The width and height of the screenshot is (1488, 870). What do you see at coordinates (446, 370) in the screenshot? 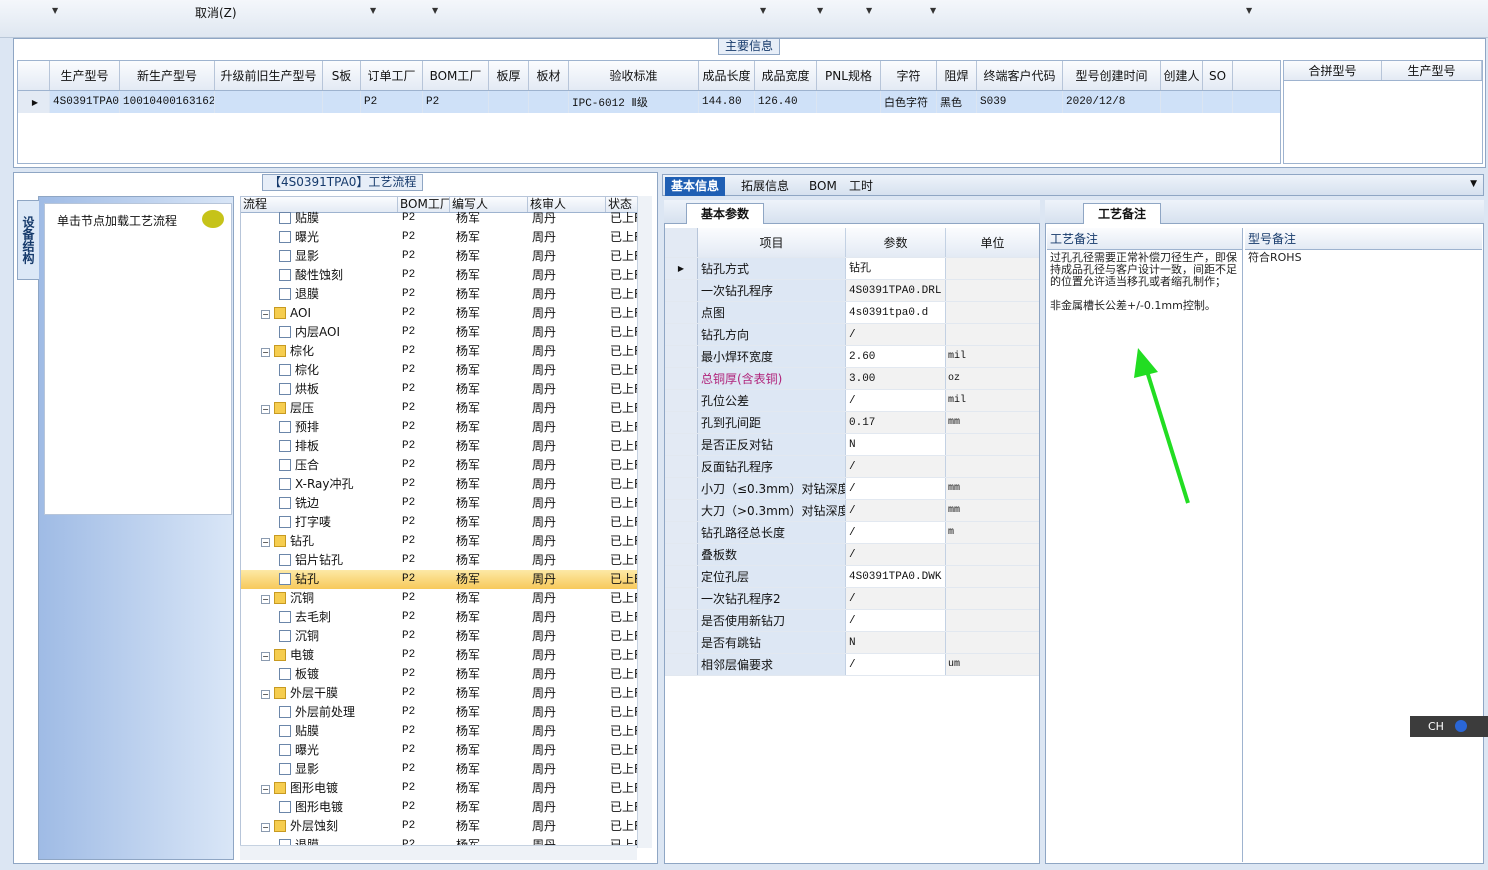
I see `process-tree-row: 棕化 P2 杨军 周丹 已上R` at bounding box center [446, 370].